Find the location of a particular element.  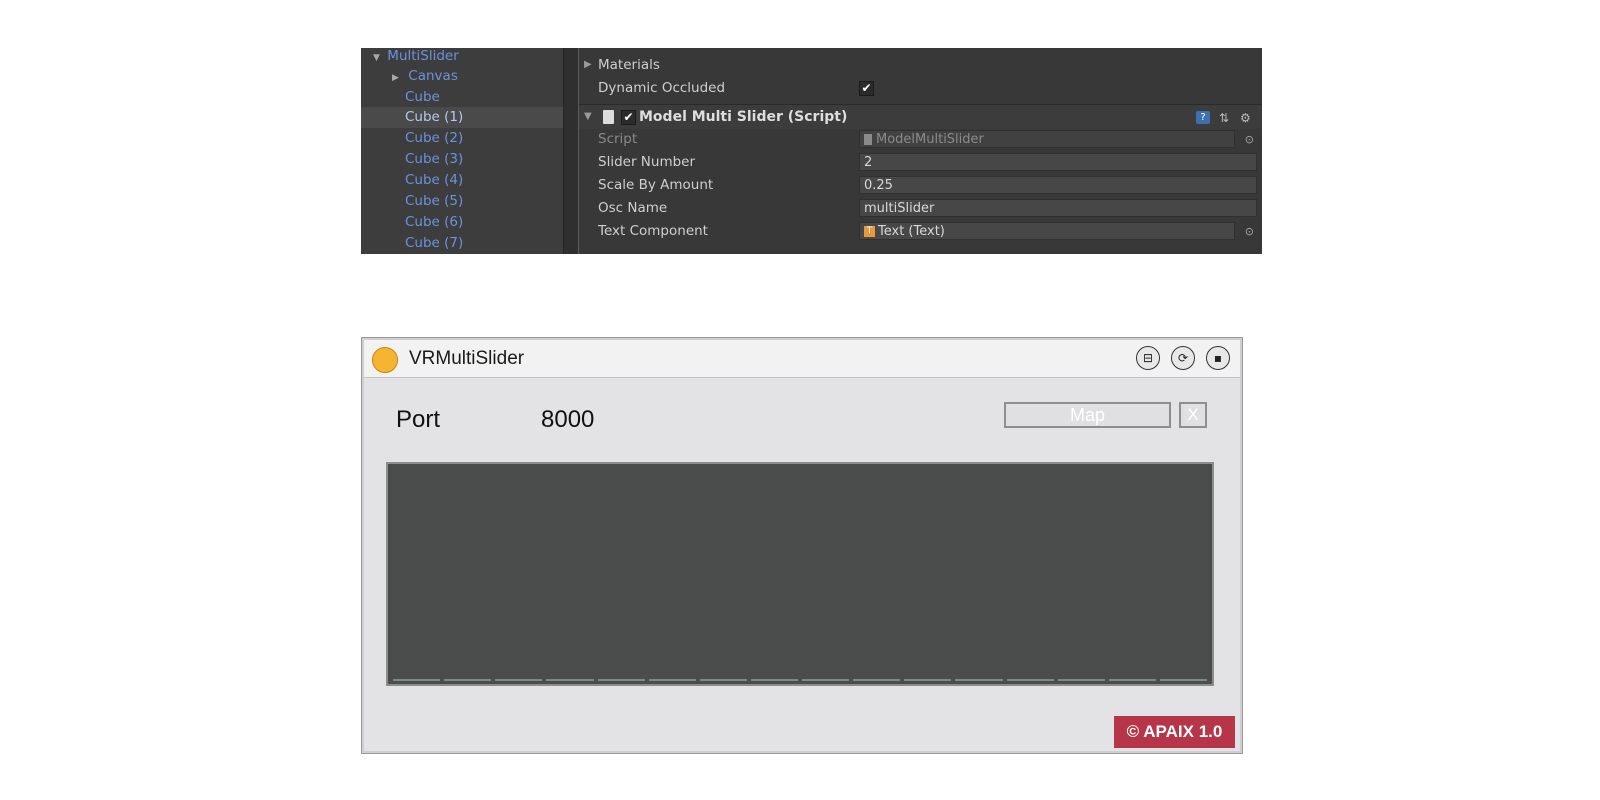

component-title: Model Multi Slider (Script) is located at coordinates (743, 117).